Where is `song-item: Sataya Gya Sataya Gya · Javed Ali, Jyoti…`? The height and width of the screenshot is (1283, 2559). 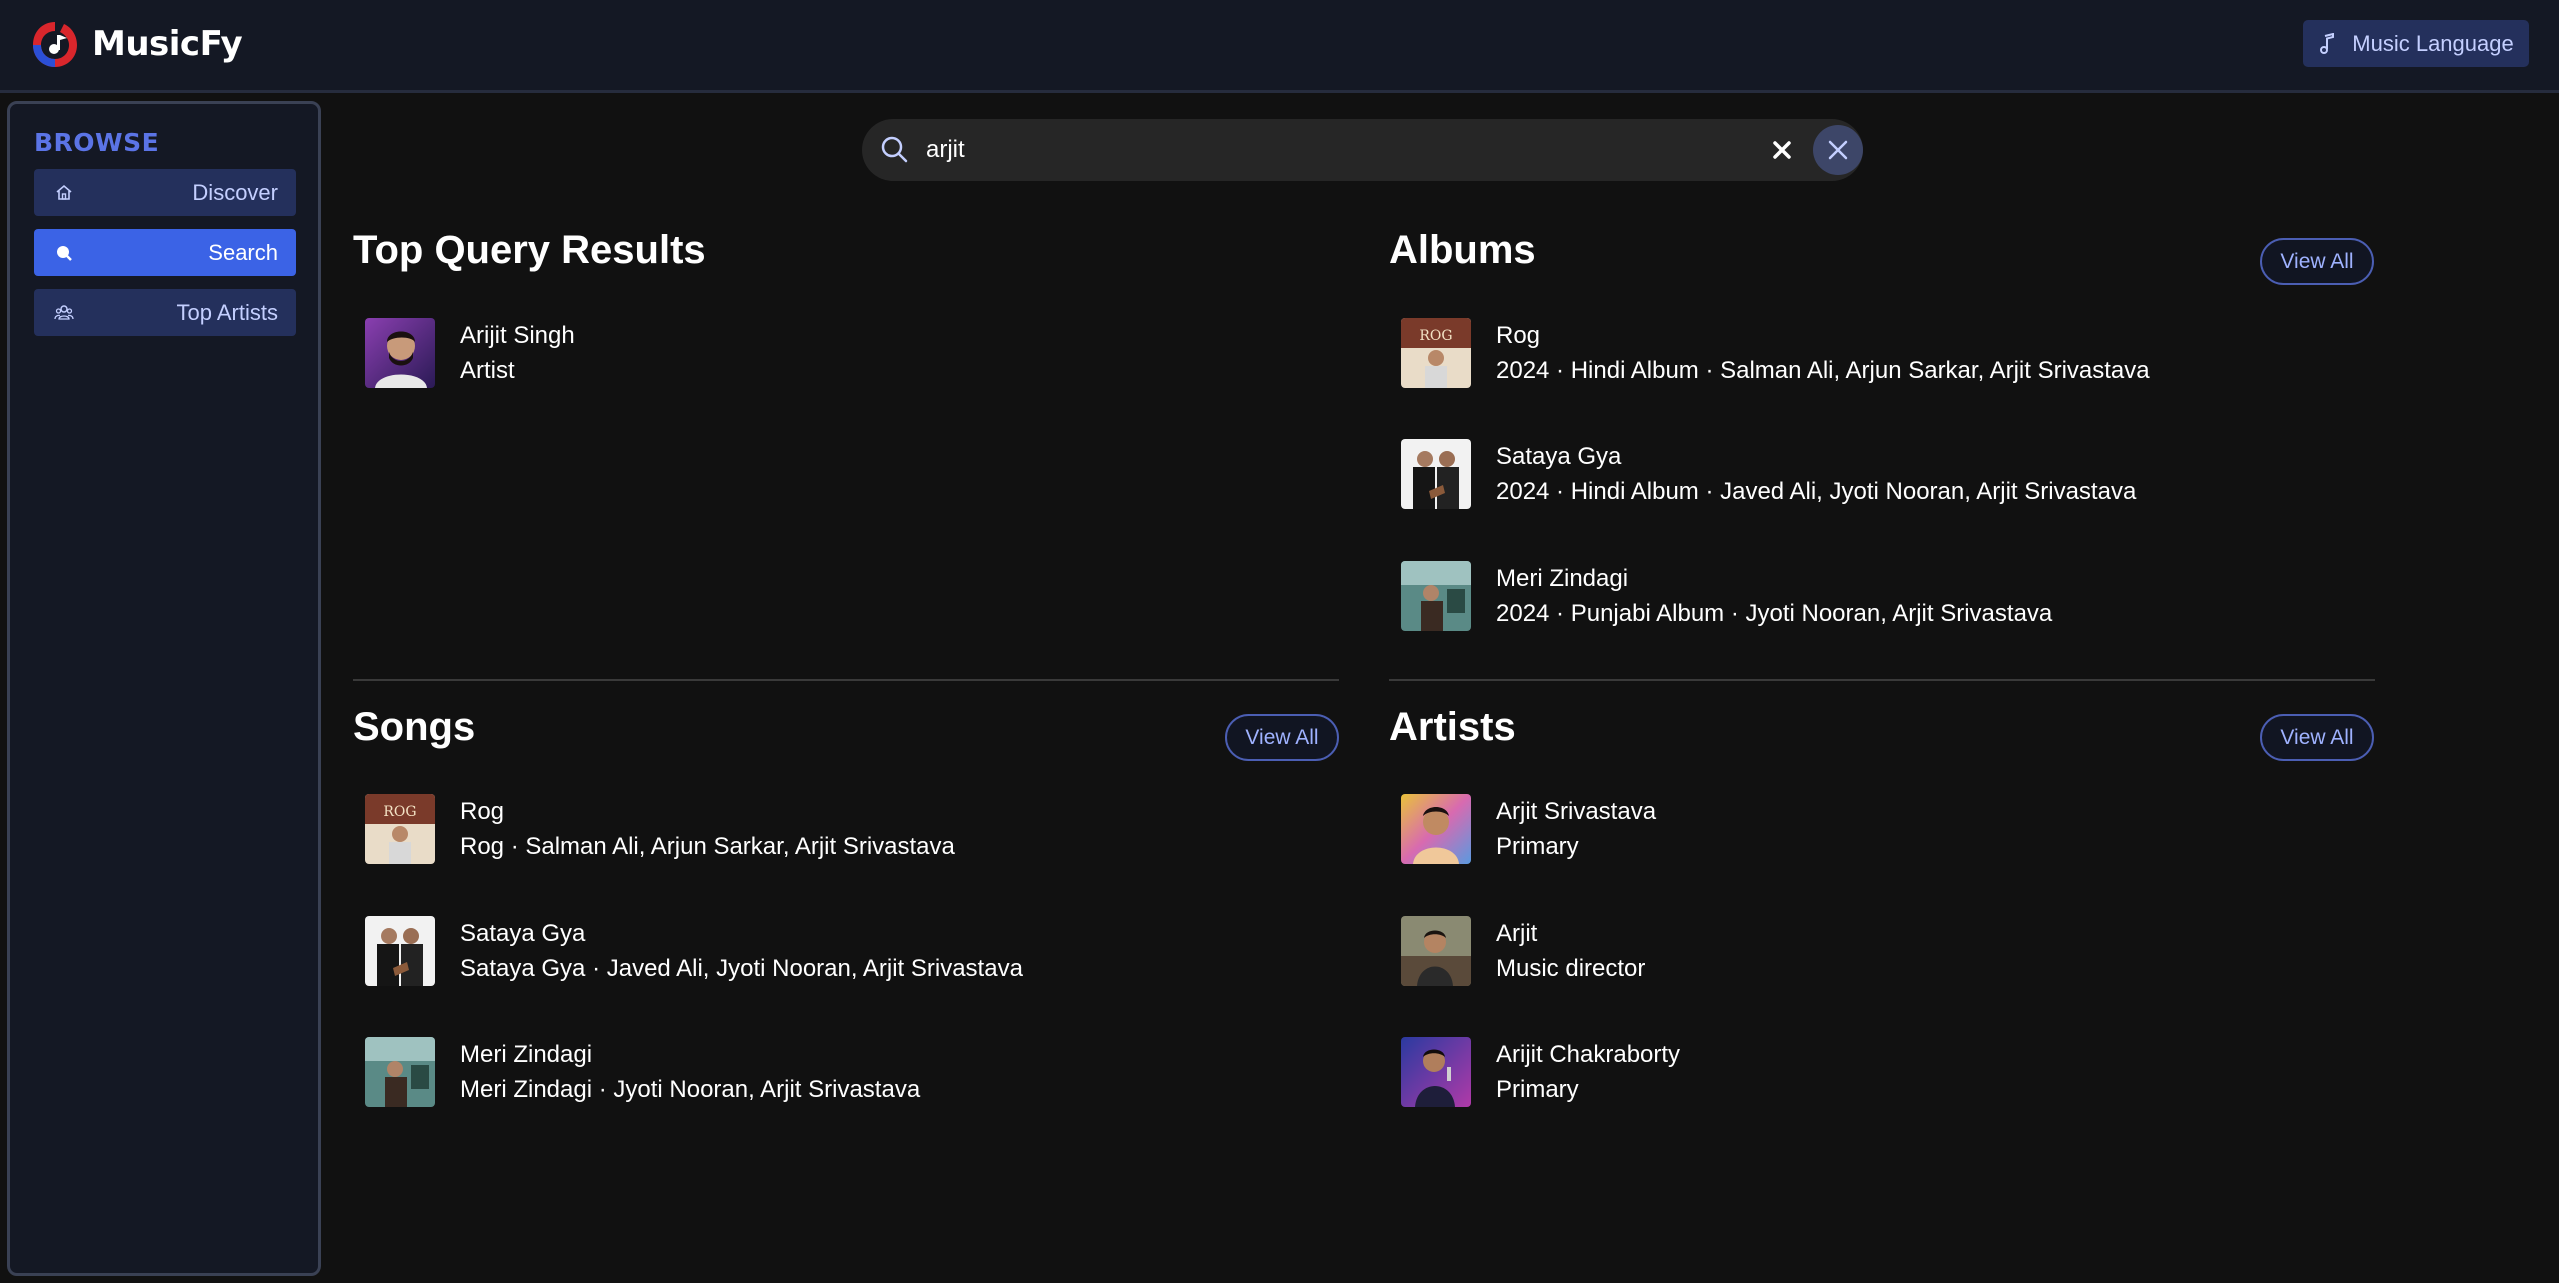
song-item: Sataya Gya Sataya Gya · Javed Ali, Jyoti… is located at coordinates (694, 951).